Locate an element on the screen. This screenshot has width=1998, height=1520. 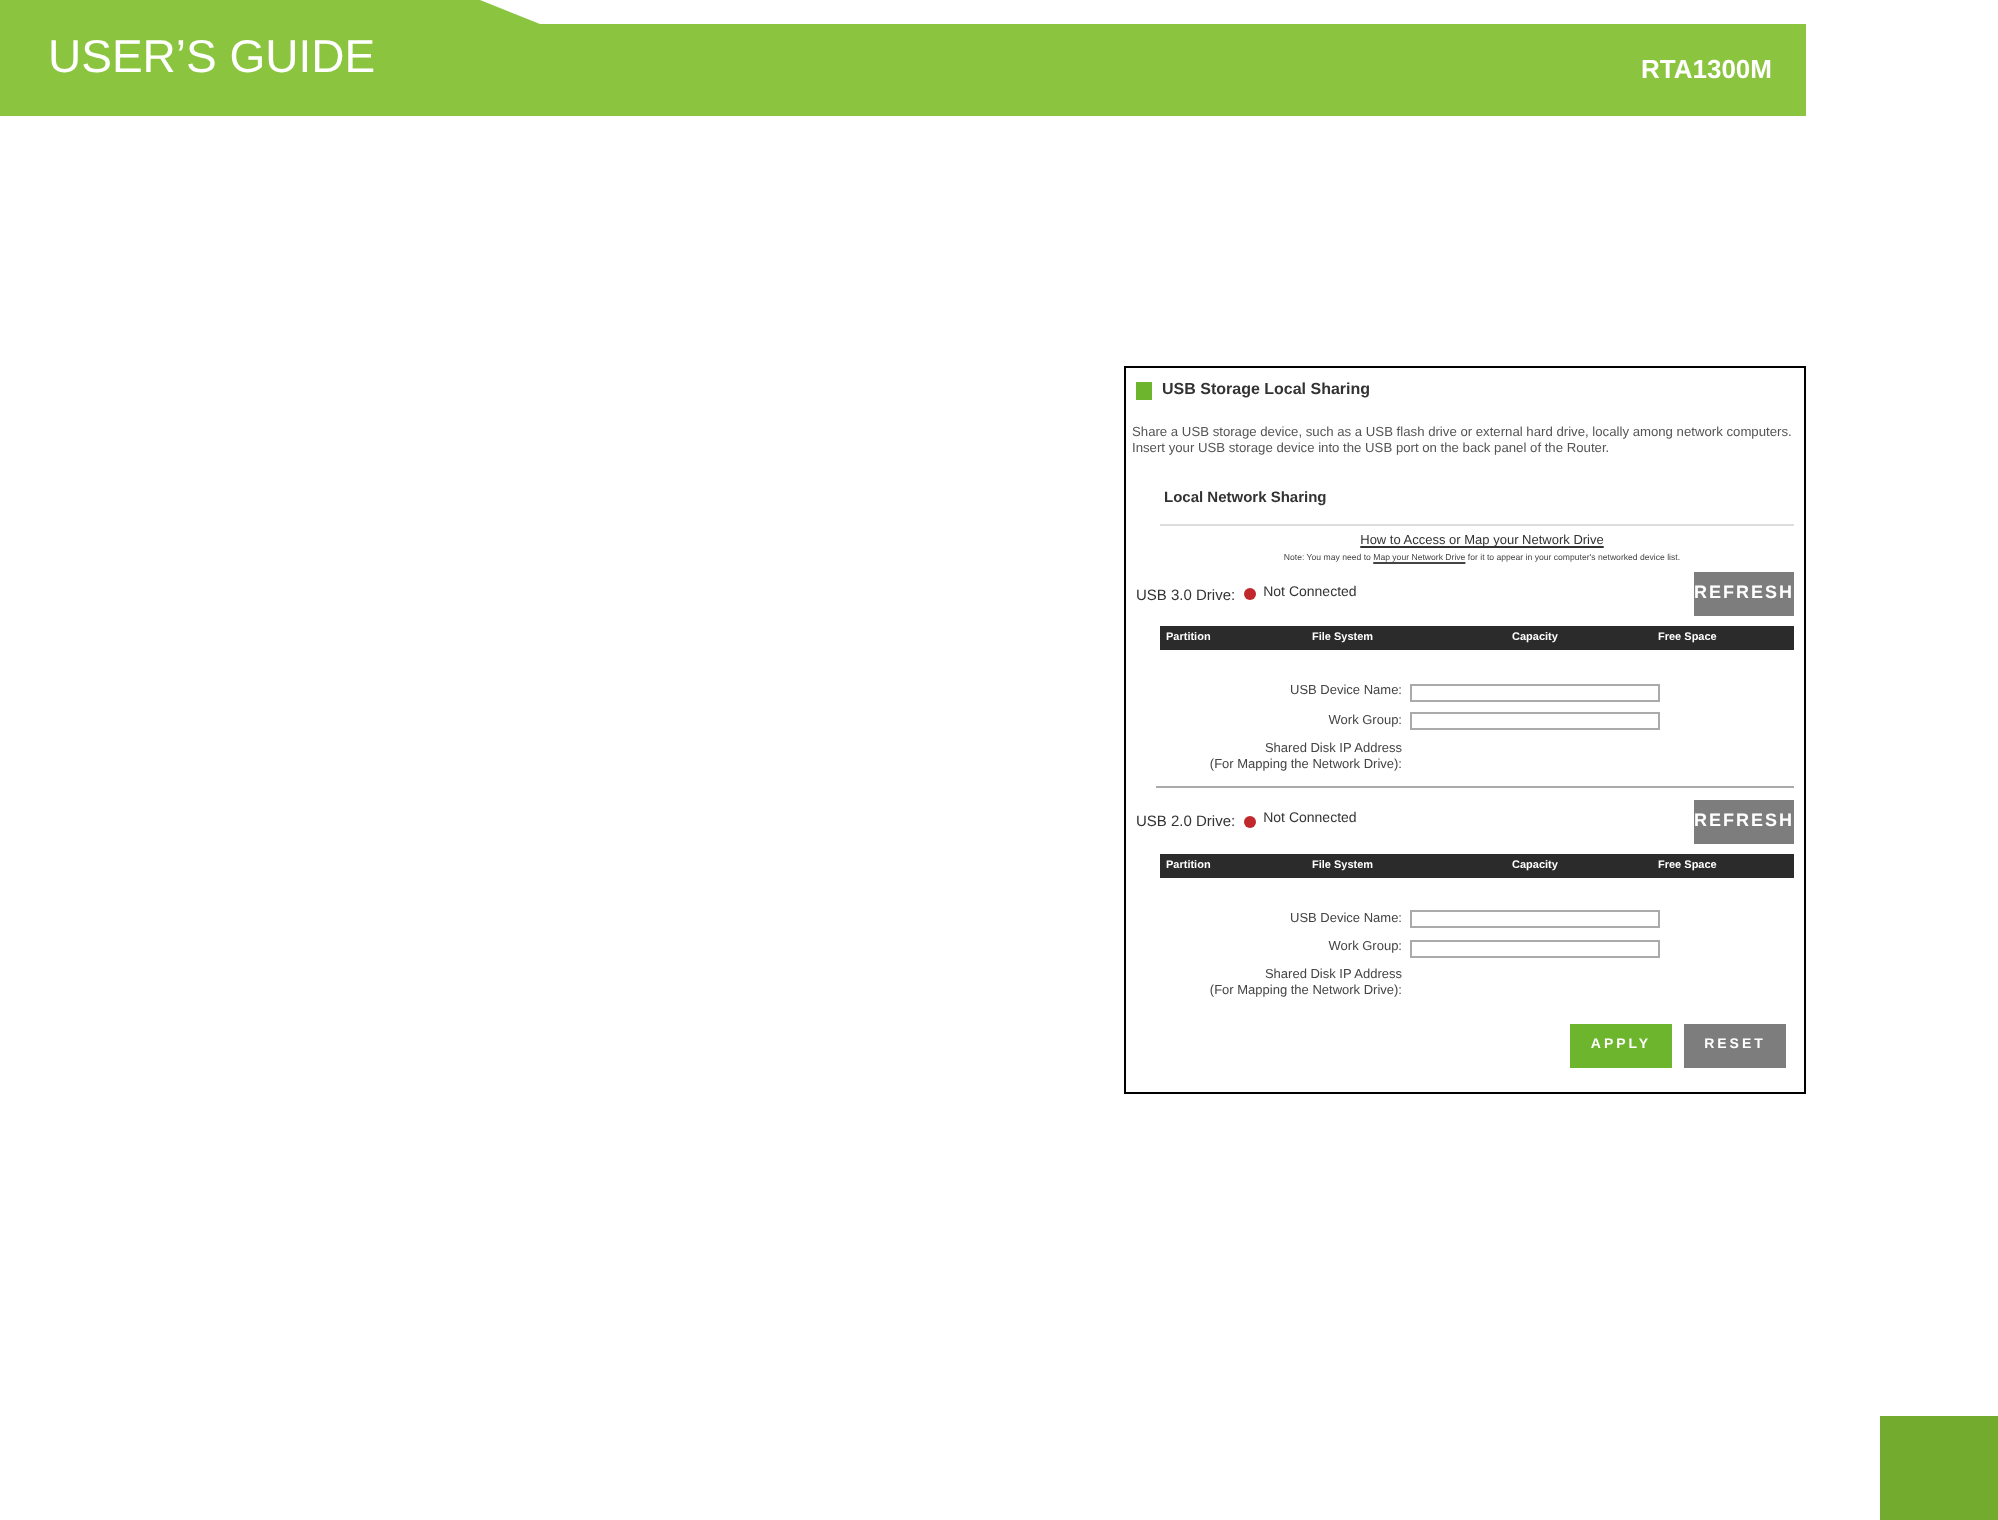
model-name: RTA1300M is located at coordinates (1706, 70).